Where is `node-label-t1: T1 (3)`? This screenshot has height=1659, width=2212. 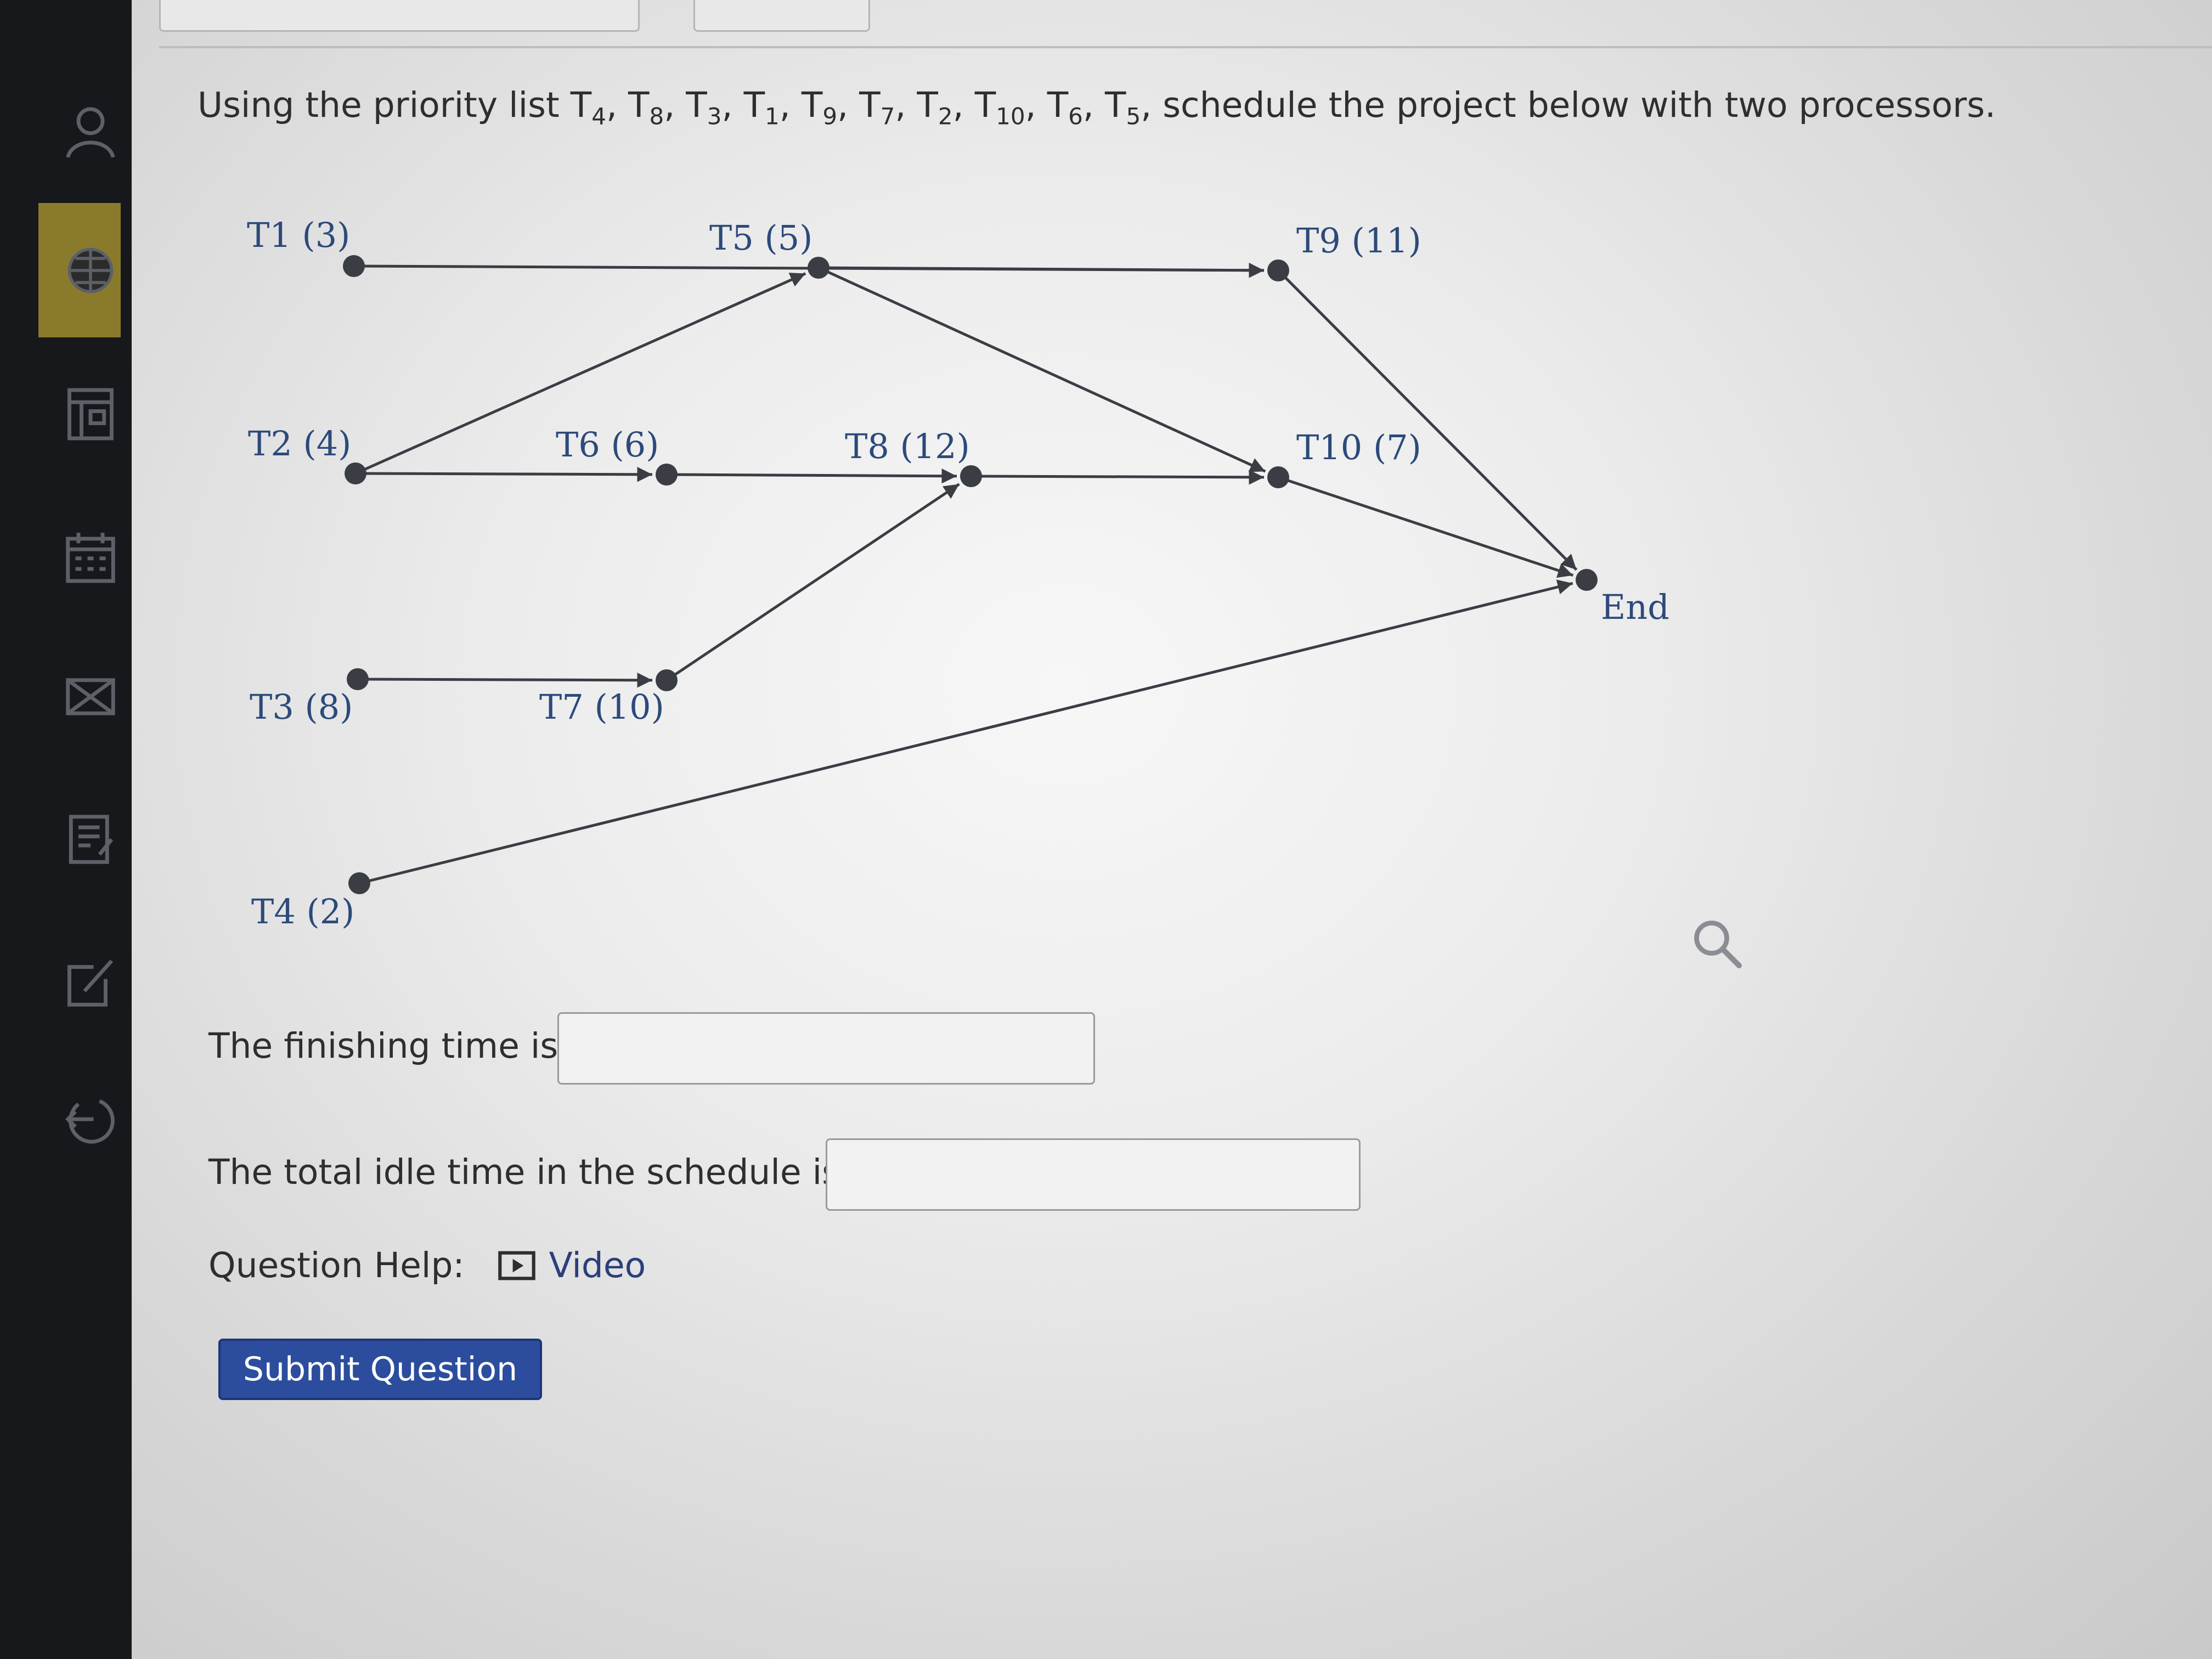
node-label-t1: T1 (3) is located at coordinates (298, 235).